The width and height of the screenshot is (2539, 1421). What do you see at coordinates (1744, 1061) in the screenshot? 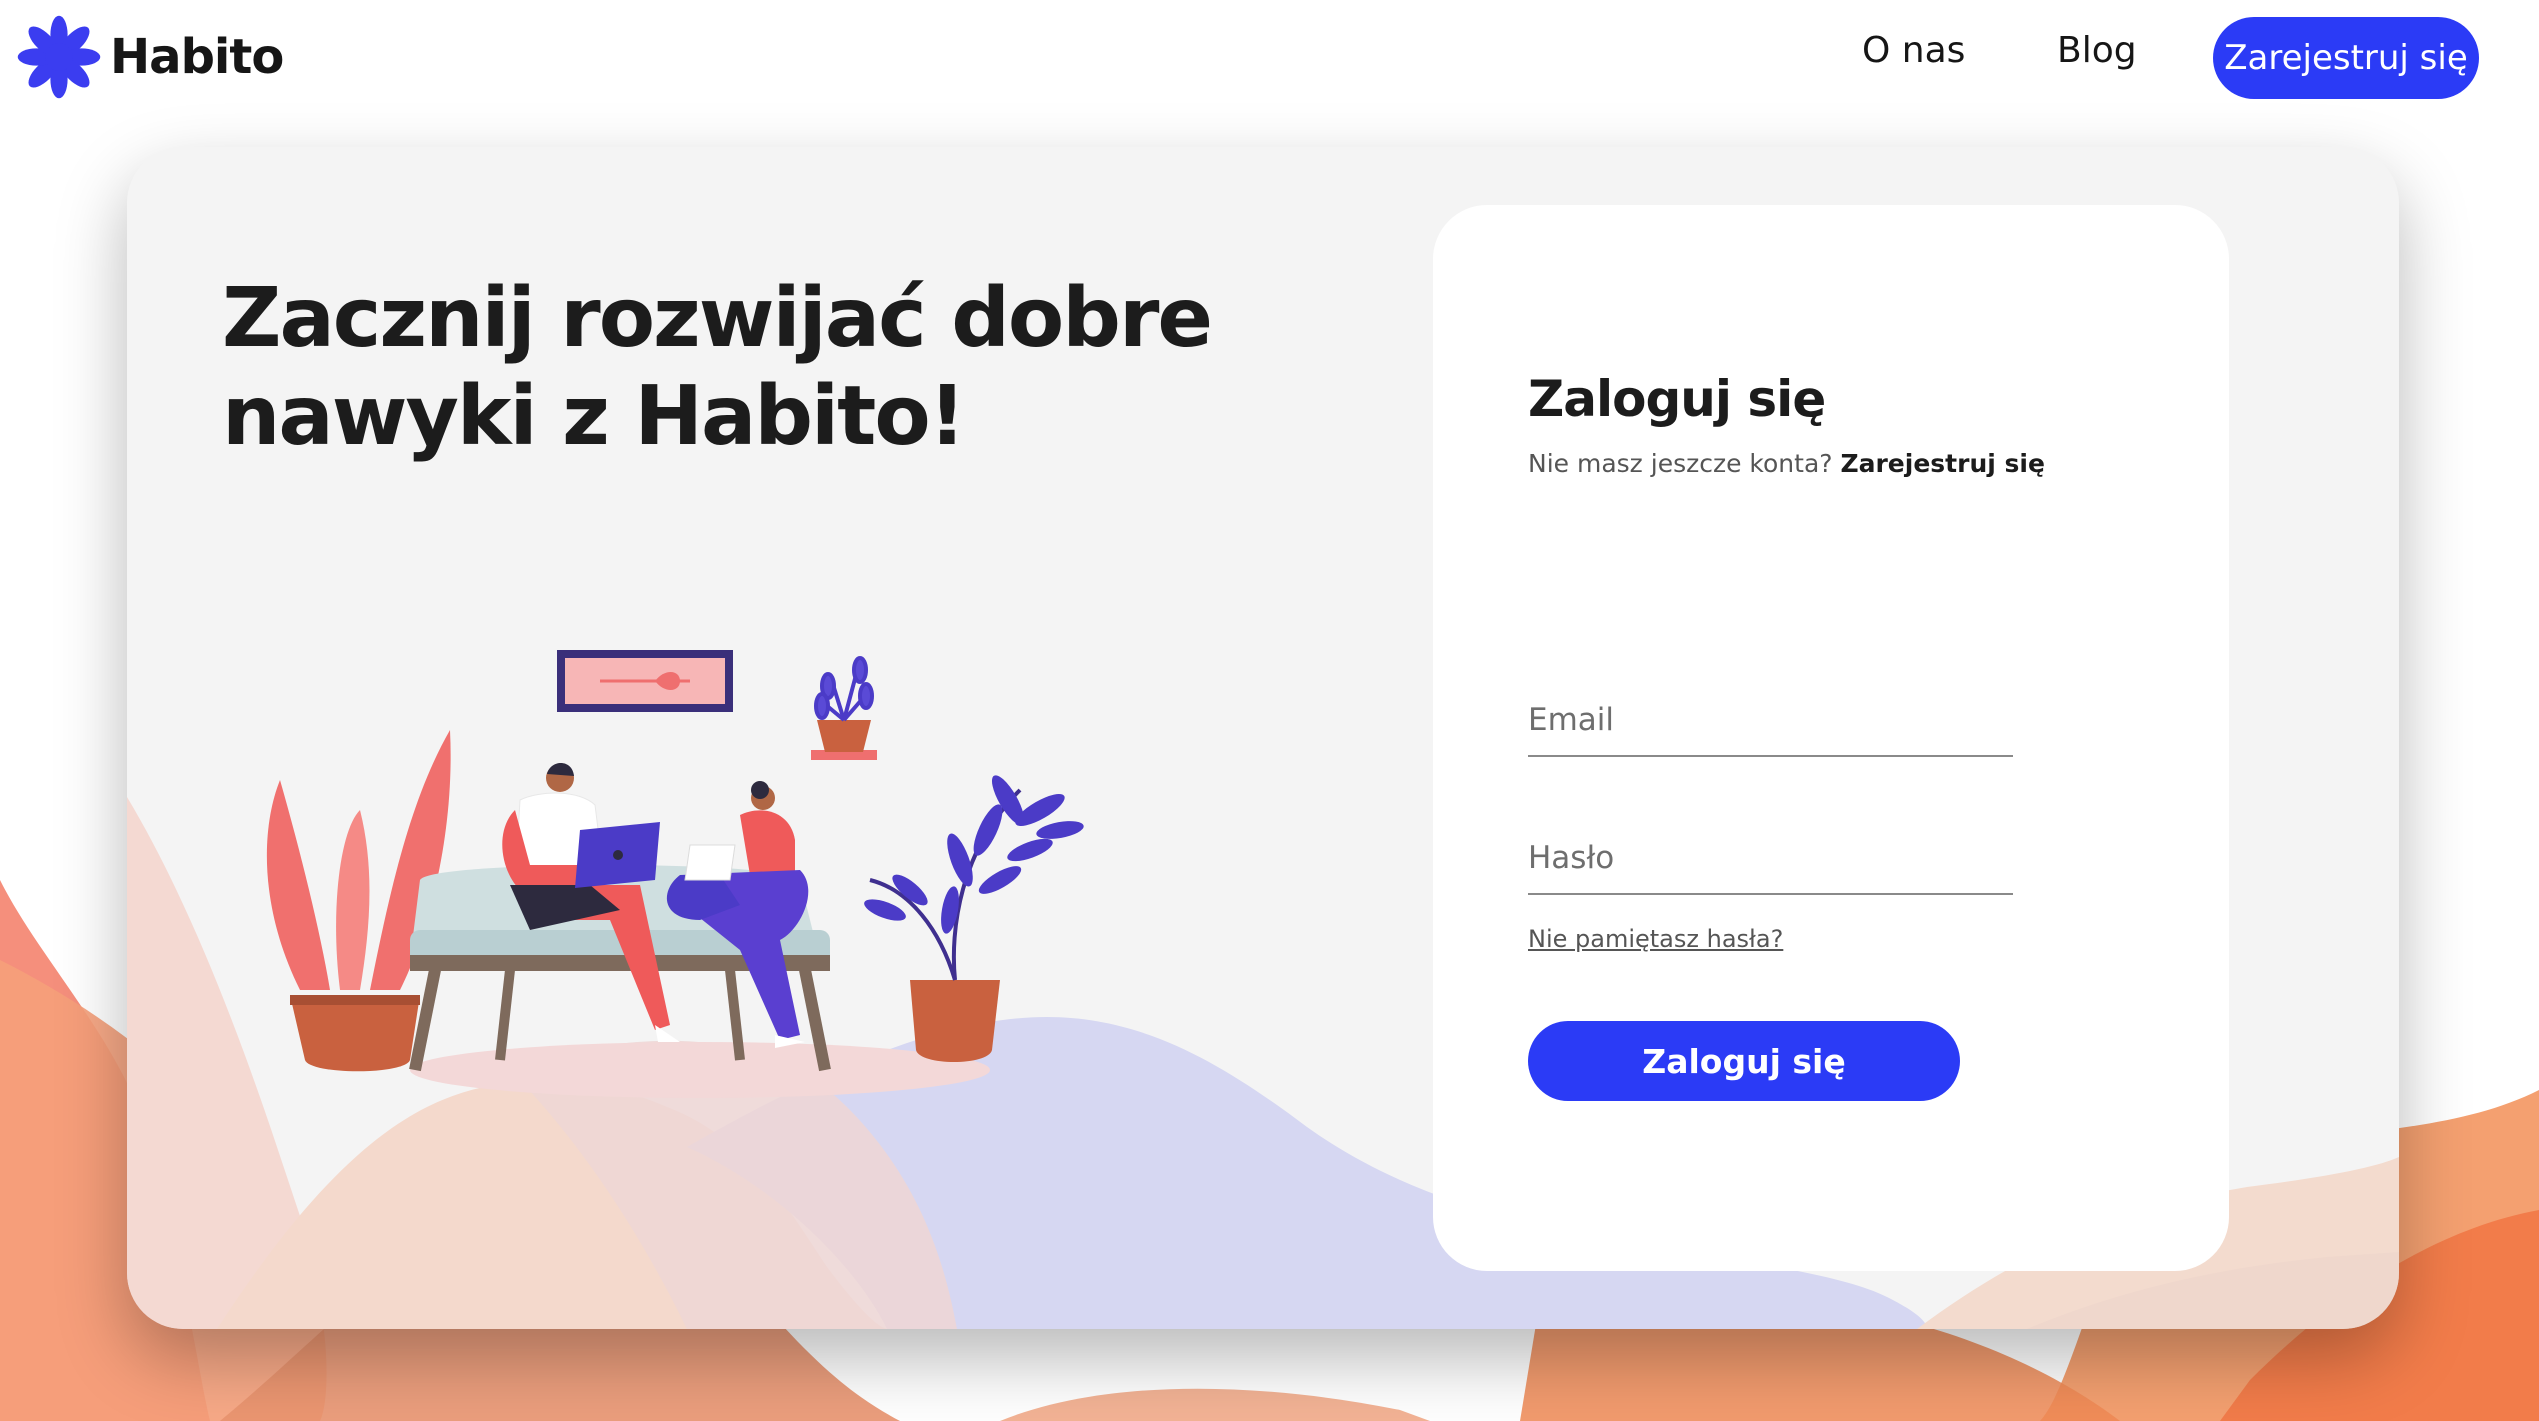
I see `login-button: Zaloguj się` at bounding box center [1744, 1061].